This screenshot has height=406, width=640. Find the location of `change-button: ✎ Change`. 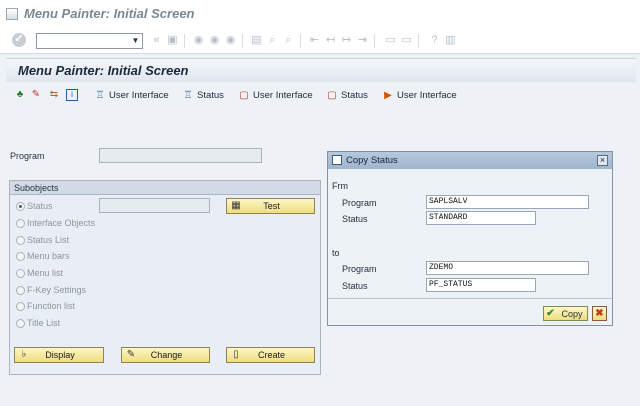

change-button: ✎ Change is located at coordinates (165, 355).